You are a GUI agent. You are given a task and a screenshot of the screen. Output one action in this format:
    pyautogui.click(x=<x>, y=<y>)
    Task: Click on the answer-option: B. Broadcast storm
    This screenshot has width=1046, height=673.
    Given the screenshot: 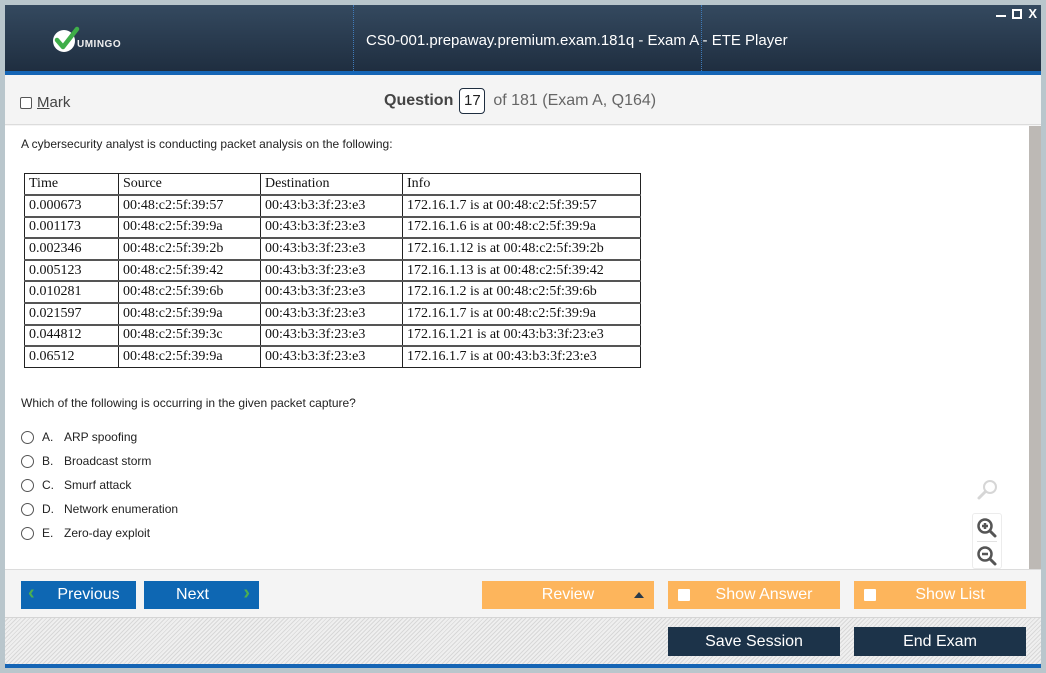 What is the action you would take?
    pyautogui.click(x=99, y=461)
    